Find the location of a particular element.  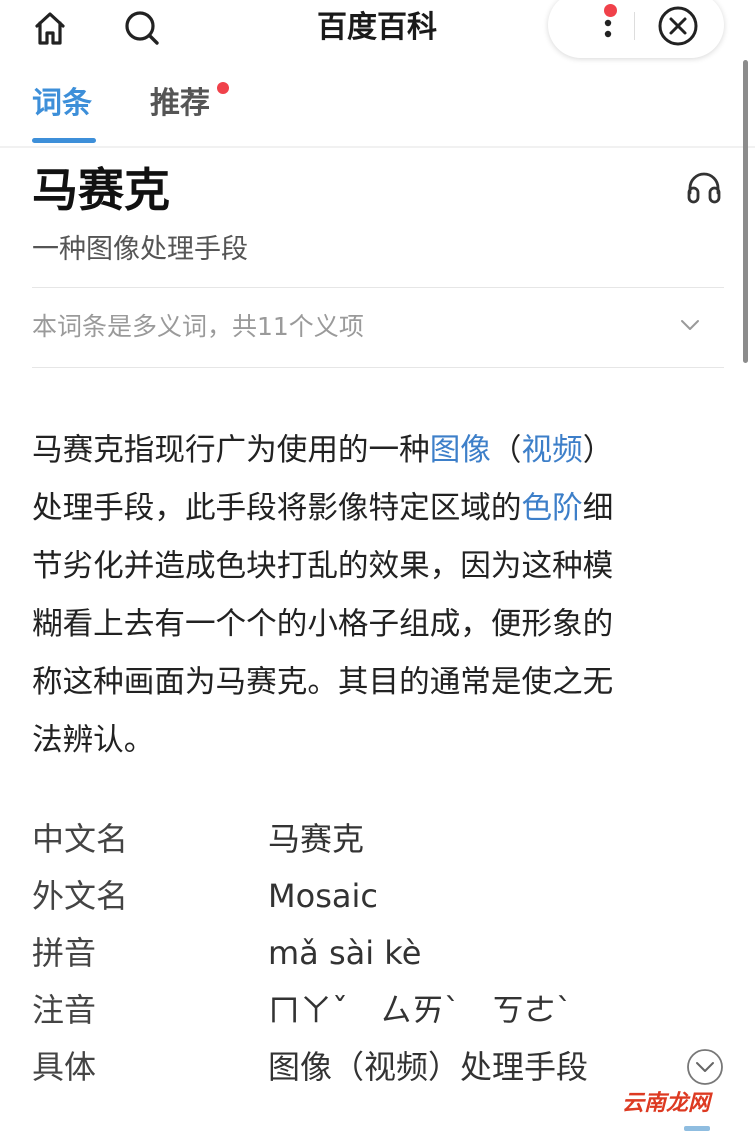

info-key: 注音 is located at coordinates (64, 1010).